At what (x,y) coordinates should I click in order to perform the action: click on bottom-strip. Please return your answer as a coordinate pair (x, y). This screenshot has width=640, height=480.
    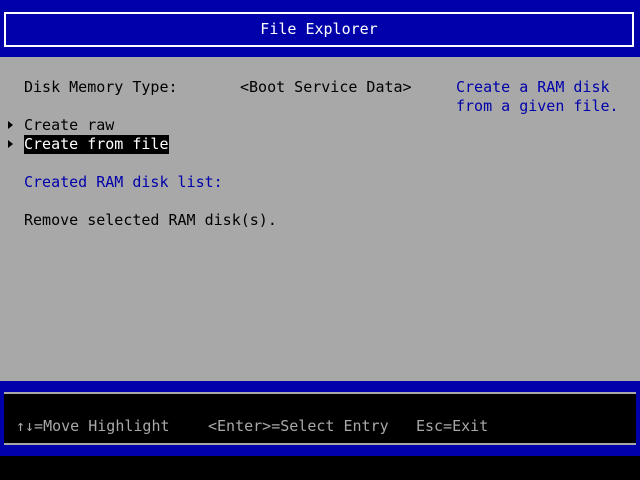
    Looking at the image, I should click on (320, 468).